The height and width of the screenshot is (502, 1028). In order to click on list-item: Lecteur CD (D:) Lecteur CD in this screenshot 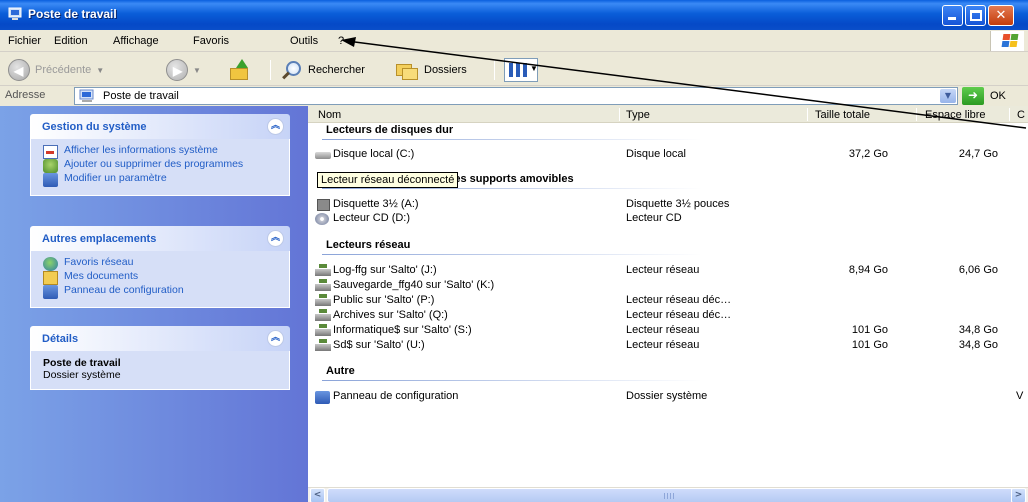, I will do `click(668, 219)`.